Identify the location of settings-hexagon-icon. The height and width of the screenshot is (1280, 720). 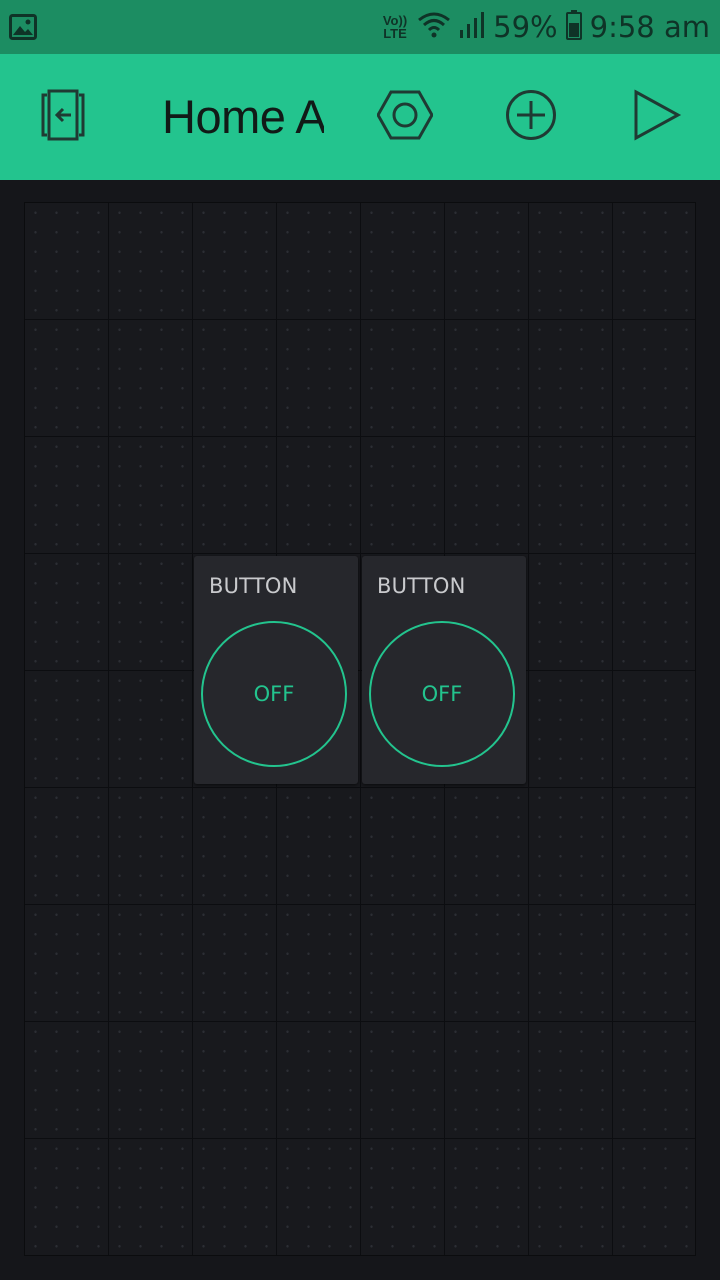
(405, 117).